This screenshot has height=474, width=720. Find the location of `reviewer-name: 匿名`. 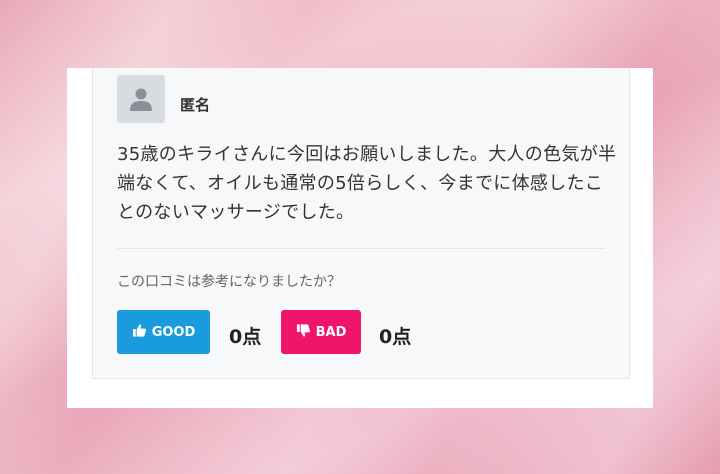

reviewer-name: 匿名 is located at coordinates (195, 105).